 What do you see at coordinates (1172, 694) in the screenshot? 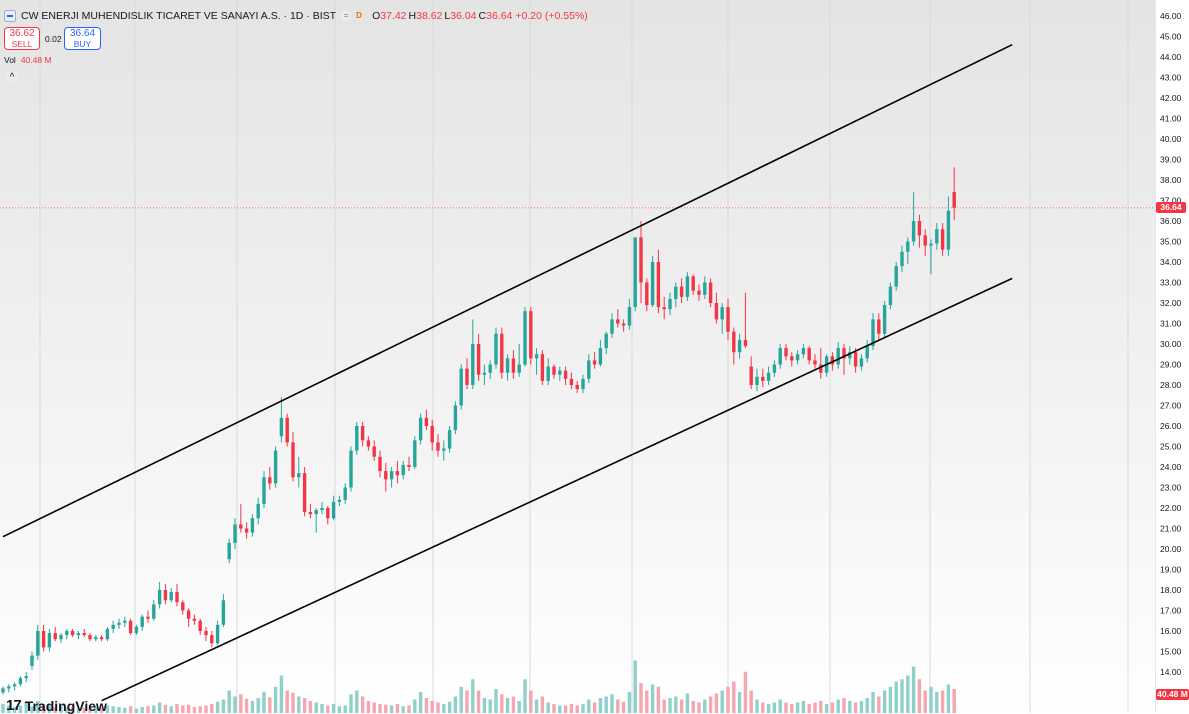
I see `volume-tag: 40.48 M` at bounding box center [1172, 694].